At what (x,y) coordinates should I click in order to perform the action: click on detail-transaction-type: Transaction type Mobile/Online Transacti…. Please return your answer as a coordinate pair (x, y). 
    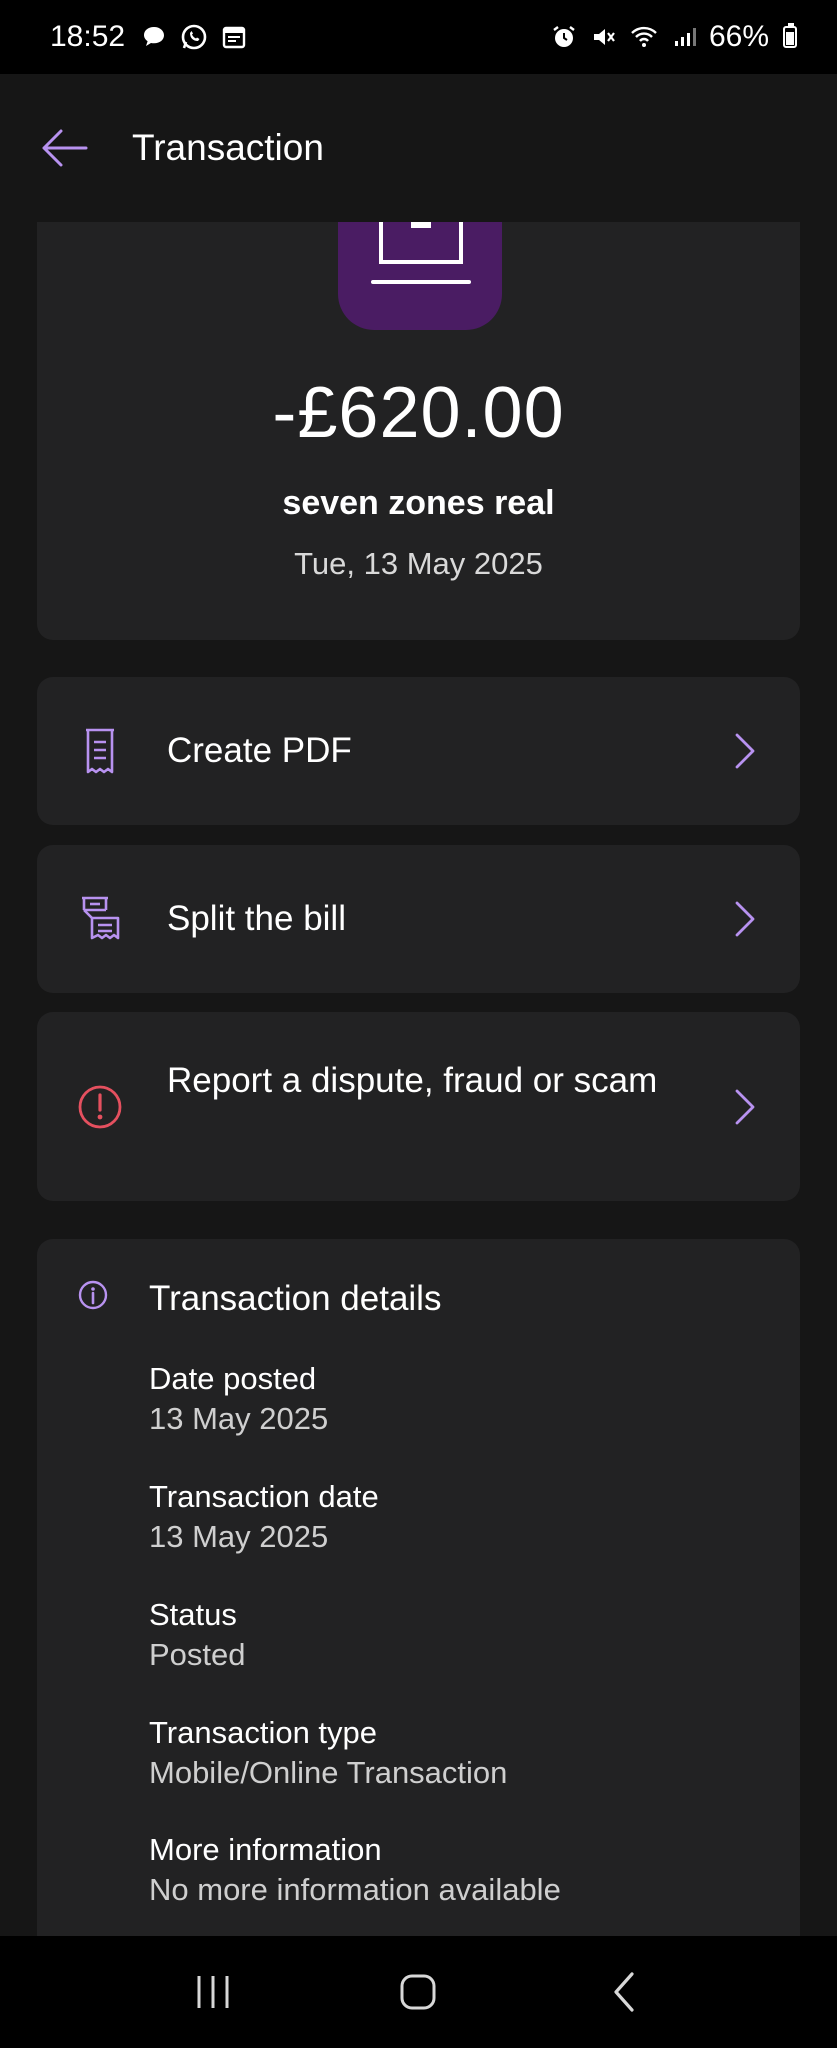
    Looking at the image, I should click on (328, 1753).